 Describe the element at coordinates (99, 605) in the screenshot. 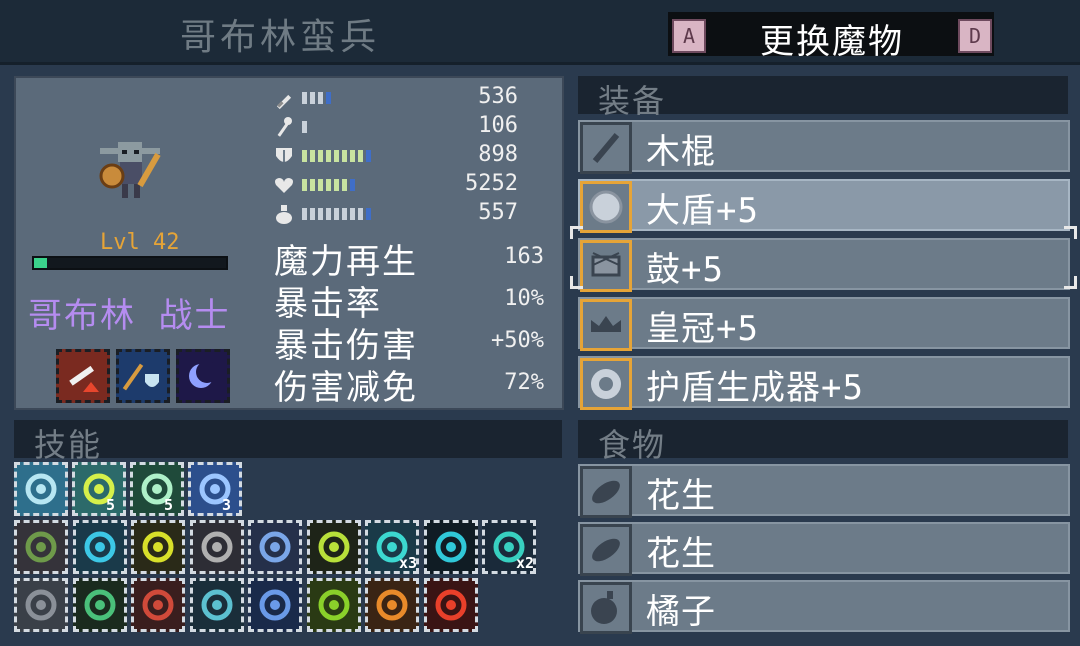

I see `green-sword-icon` at that location.